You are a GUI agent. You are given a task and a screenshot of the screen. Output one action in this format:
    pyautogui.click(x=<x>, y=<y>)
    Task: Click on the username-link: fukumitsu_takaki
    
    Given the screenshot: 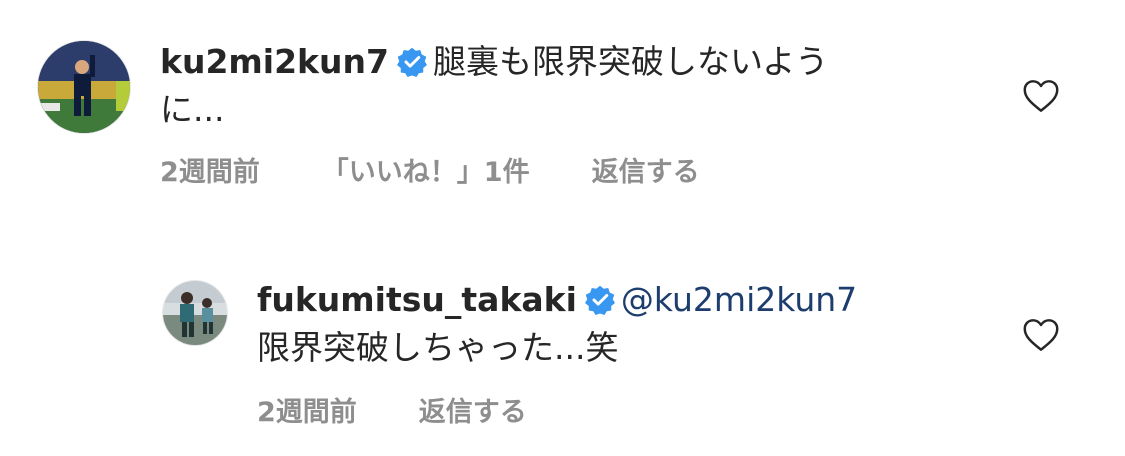 What is the action you would take?
    pyautogui.click(x=417, y=299)
    